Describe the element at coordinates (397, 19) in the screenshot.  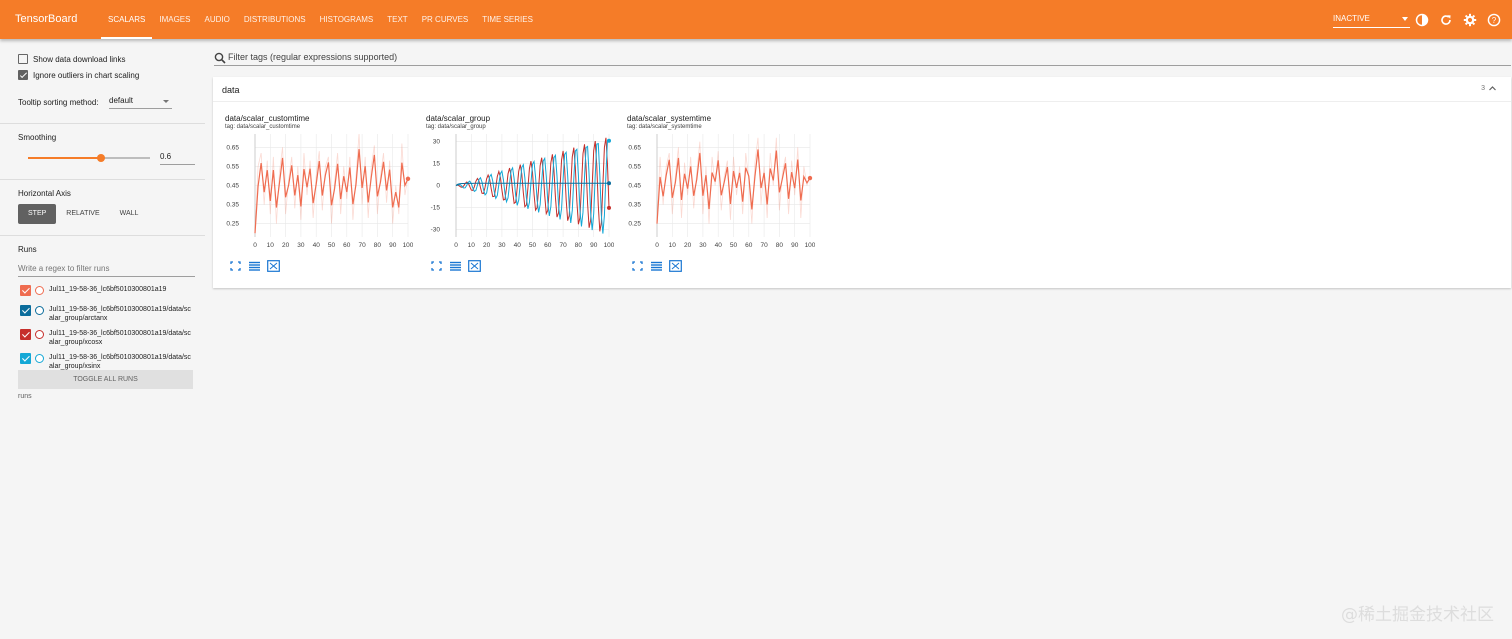
I see `tab-text: TEXT` at that location.